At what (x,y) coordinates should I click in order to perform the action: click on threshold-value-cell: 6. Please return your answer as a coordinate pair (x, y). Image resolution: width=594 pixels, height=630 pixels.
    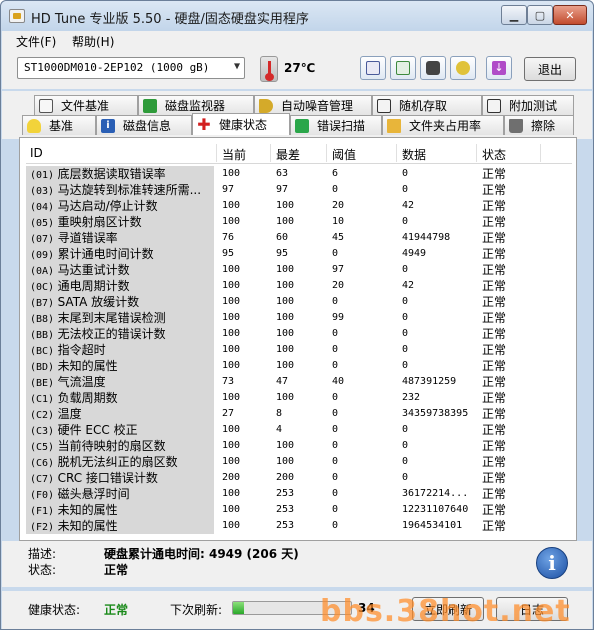
    Looking at the image, I should click on (335, 173).